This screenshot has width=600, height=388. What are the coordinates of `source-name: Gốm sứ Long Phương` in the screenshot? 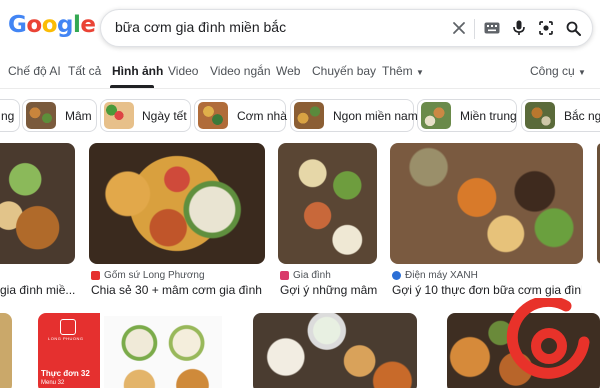 It's located at (154, 275).